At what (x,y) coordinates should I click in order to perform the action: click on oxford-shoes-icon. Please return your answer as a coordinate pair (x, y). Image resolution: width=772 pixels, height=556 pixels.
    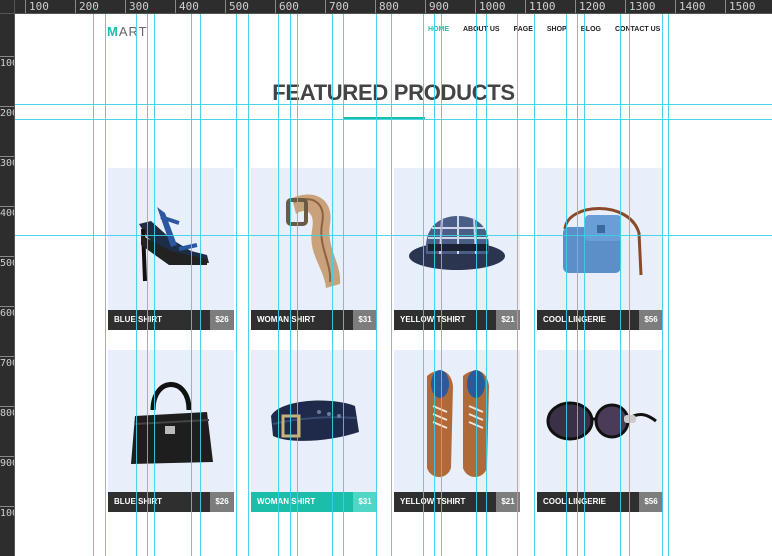
    Looking at the image, I should click on (457, 421).